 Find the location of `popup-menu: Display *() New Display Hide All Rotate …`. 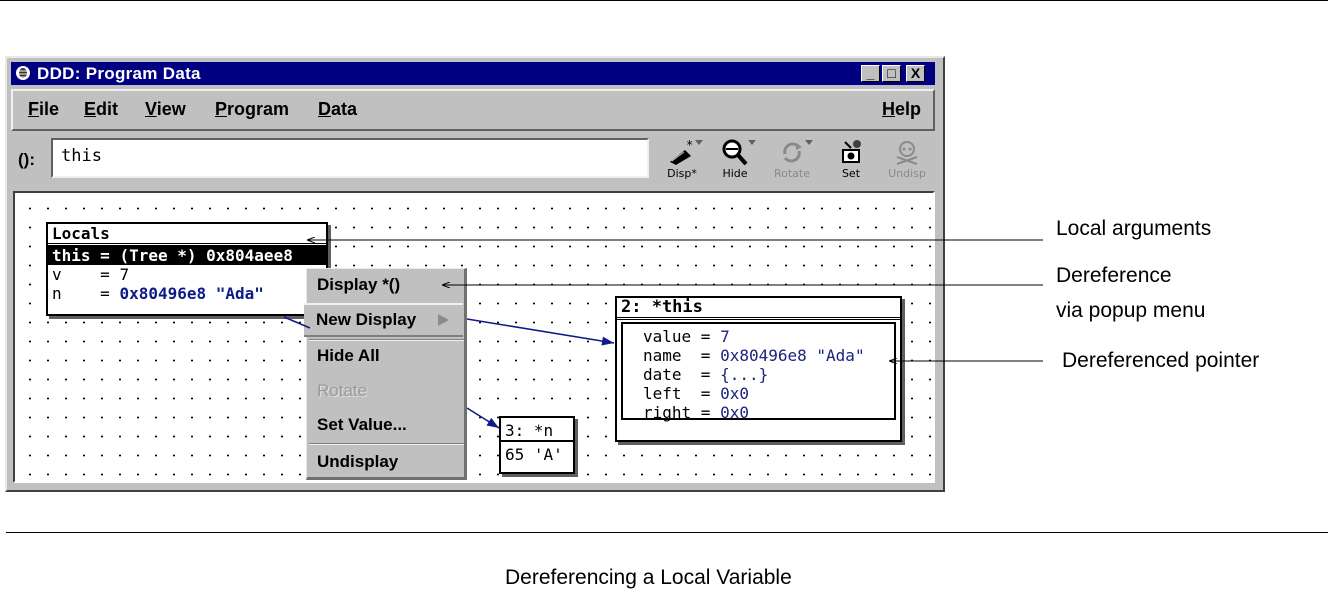

popup-menu: Display *() New Display Hide All Rotate … is located at coordinates (385, 374).